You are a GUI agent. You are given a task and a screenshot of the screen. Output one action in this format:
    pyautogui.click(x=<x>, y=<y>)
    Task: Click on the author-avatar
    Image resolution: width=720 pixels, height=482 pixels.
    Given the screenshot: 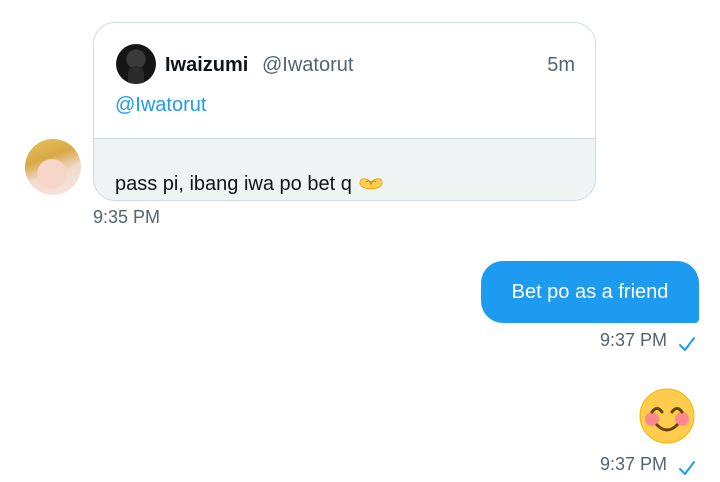 What is the action you would take?
    pyautogui.click(x=136, y=64)
    